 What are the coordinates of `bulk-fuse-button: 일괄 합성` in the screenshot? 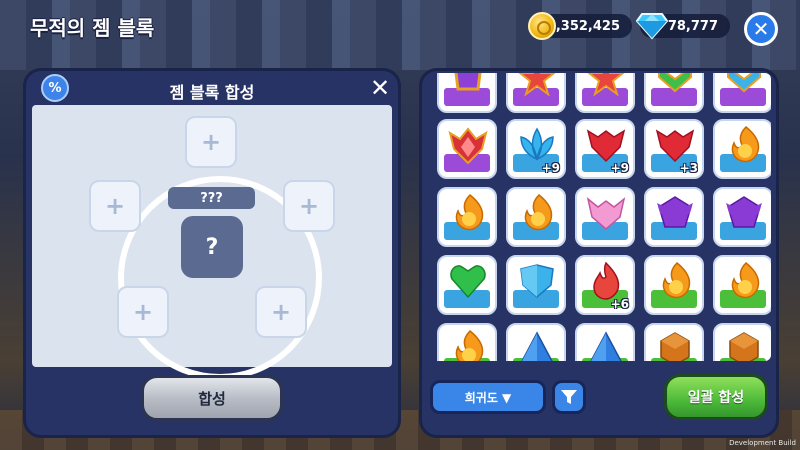 It's located at (716, 397).